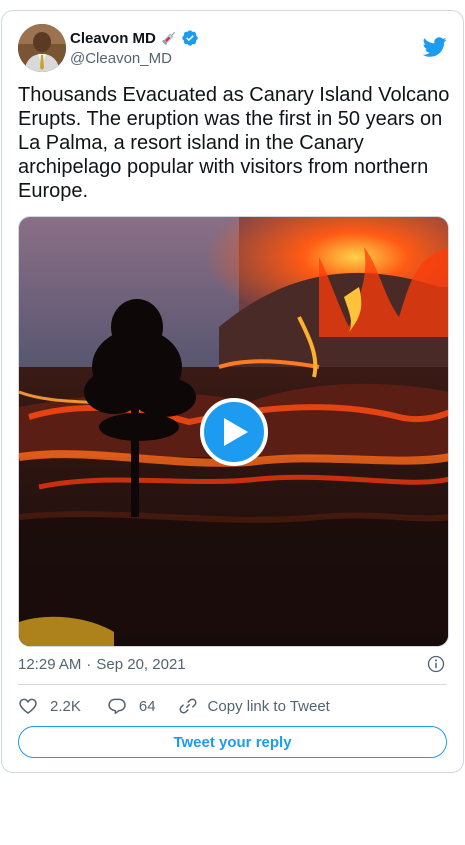 The width and height of the screenshot is (465, 845). Describe the element at coordinates (232, 48) in the screenshot. I see `tweet-header: Cleavon MD @Cleavon_MD` at that location.